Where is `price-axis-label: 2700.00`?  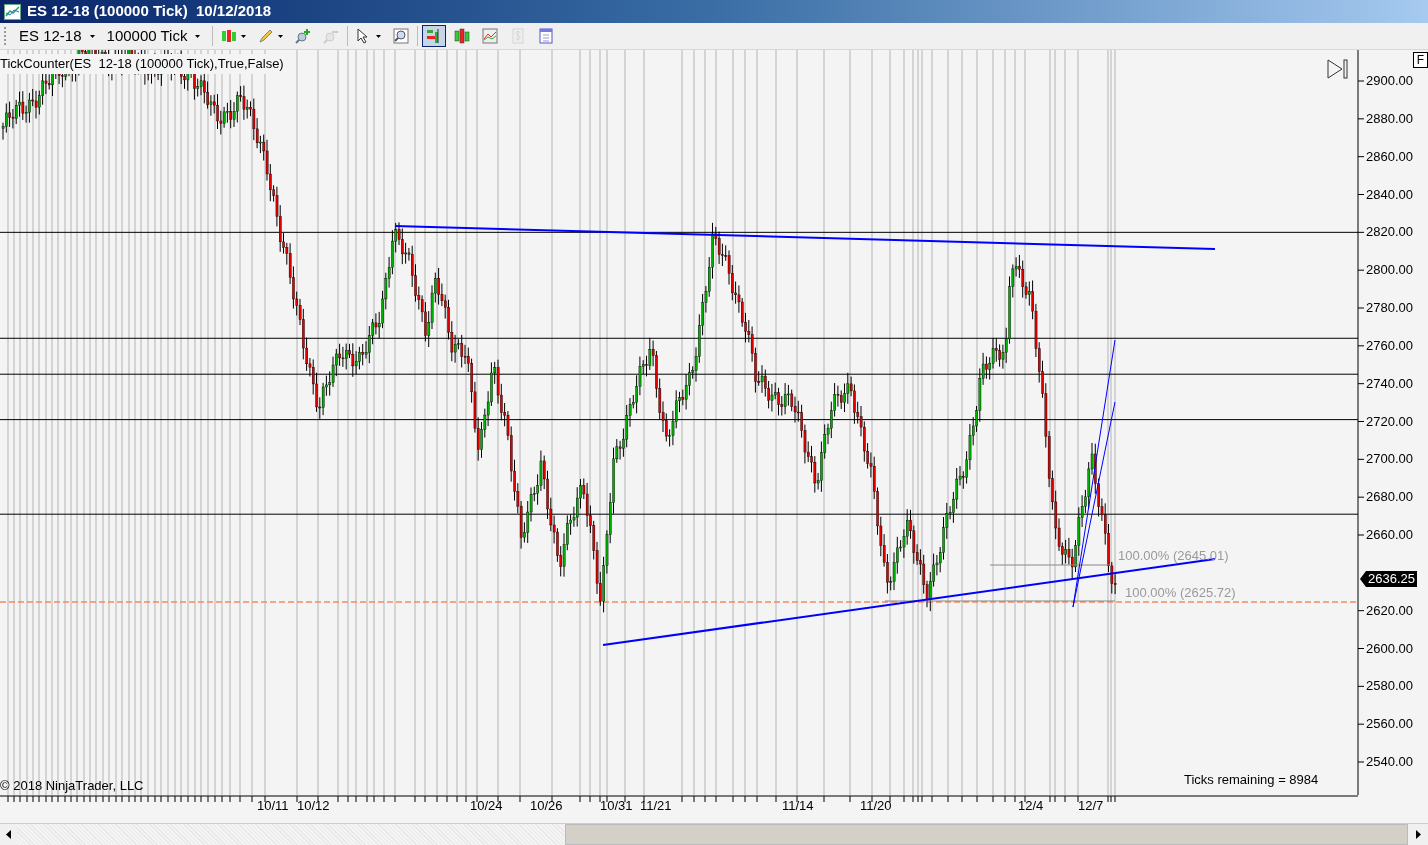 price-axis-label: 2700.00 is located at coordinates (1389, 459).